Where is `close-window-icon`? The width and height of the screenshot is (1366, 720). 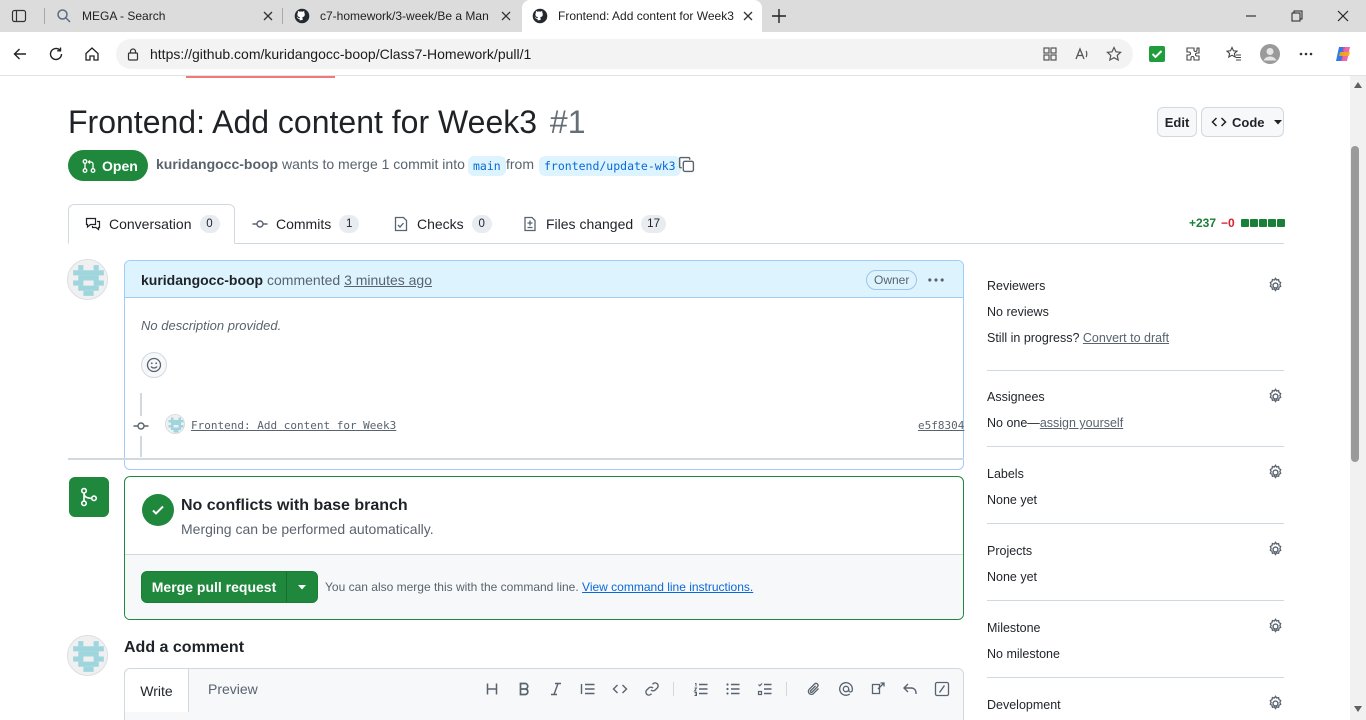 close-window-icon is located at coordinates (1343, 16).